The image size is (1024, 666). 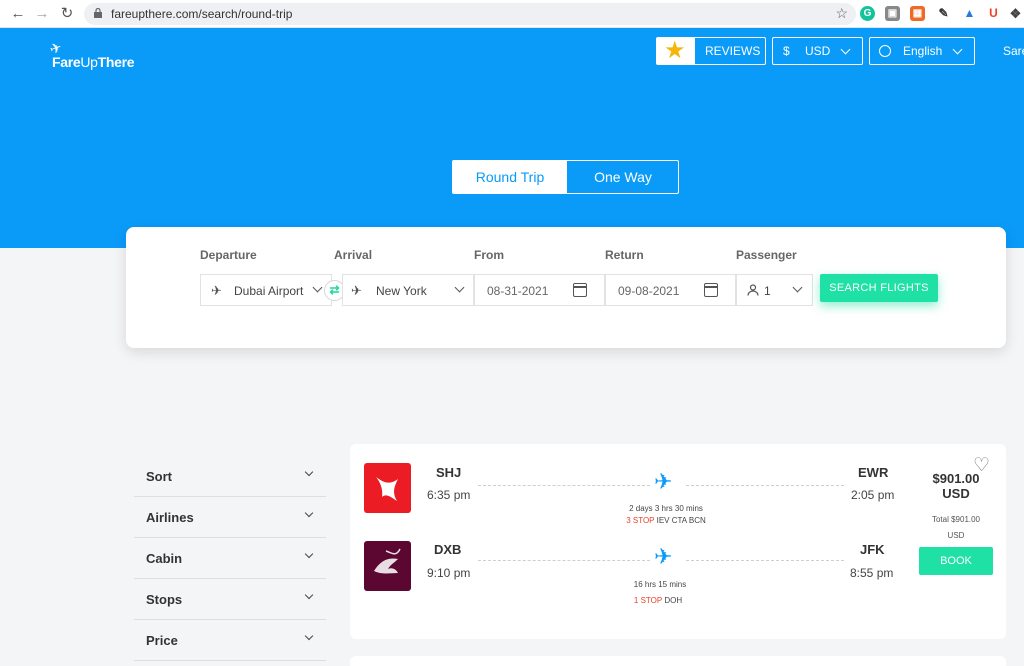 I want to click on star-icon: ★, so click(x=675, y=50).